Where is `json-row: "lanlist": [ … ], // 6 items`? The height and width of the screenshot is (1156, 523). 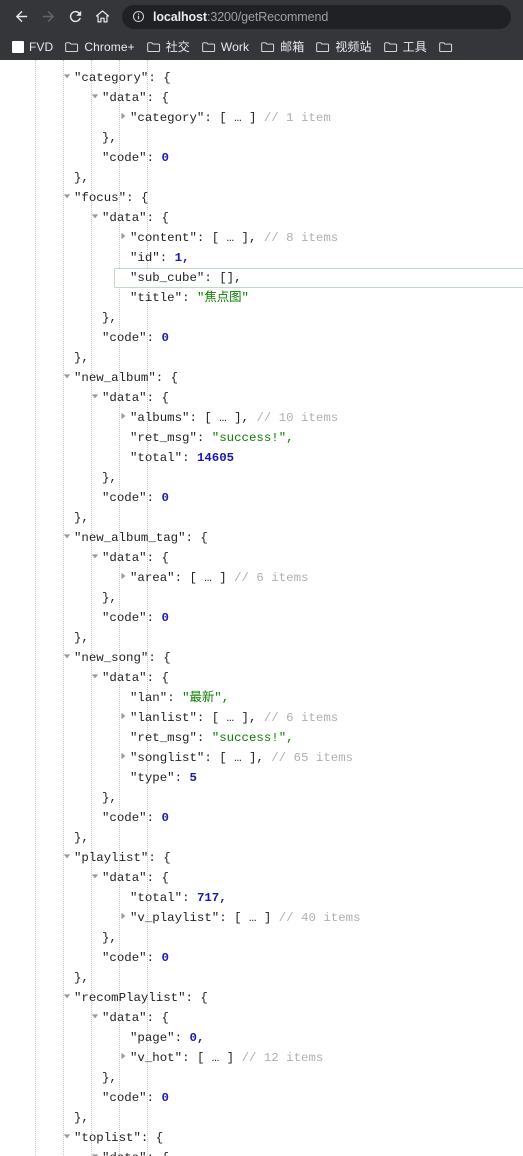 json-row: "lanlist": [ … ], // 6 items is located at coordinates (261, 718).